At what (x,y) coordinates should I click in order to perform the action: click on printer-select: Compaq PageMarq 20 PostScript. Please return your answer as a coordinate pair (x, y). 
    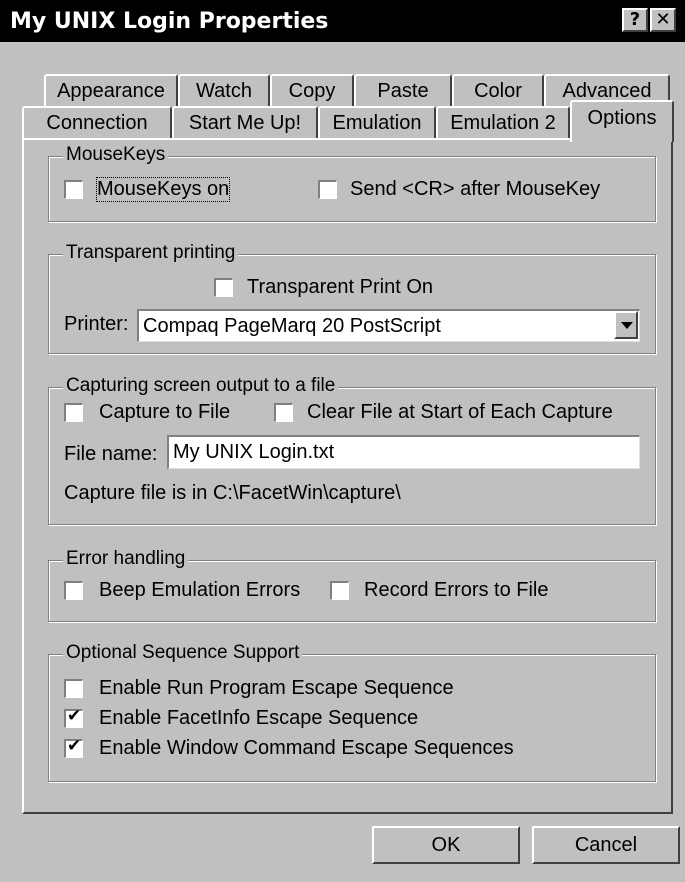
    Looking at the image, I should click on (388, 325).